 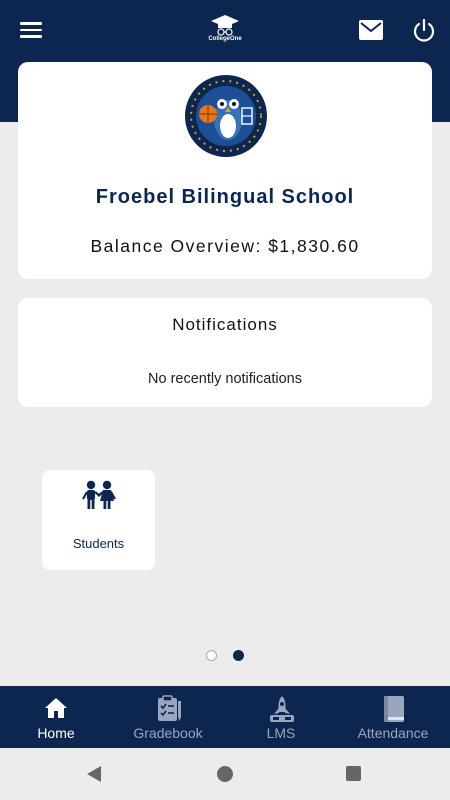 What do you see at coordinates (225, 324) in the screenshot?
I see `notifications-title: Notifications` at bounding box center [225, 324].